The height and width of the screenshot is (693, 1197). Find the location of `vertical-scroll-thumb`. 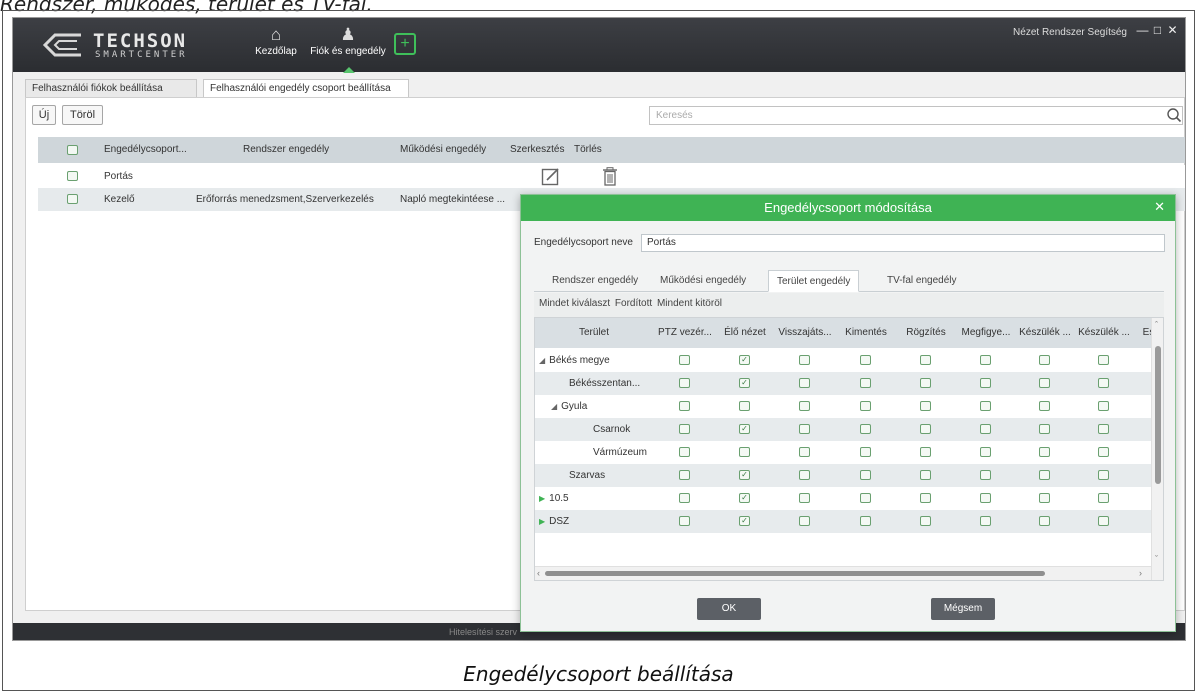

vertical-scroll-thumb is located at coordinates (1158, 415).